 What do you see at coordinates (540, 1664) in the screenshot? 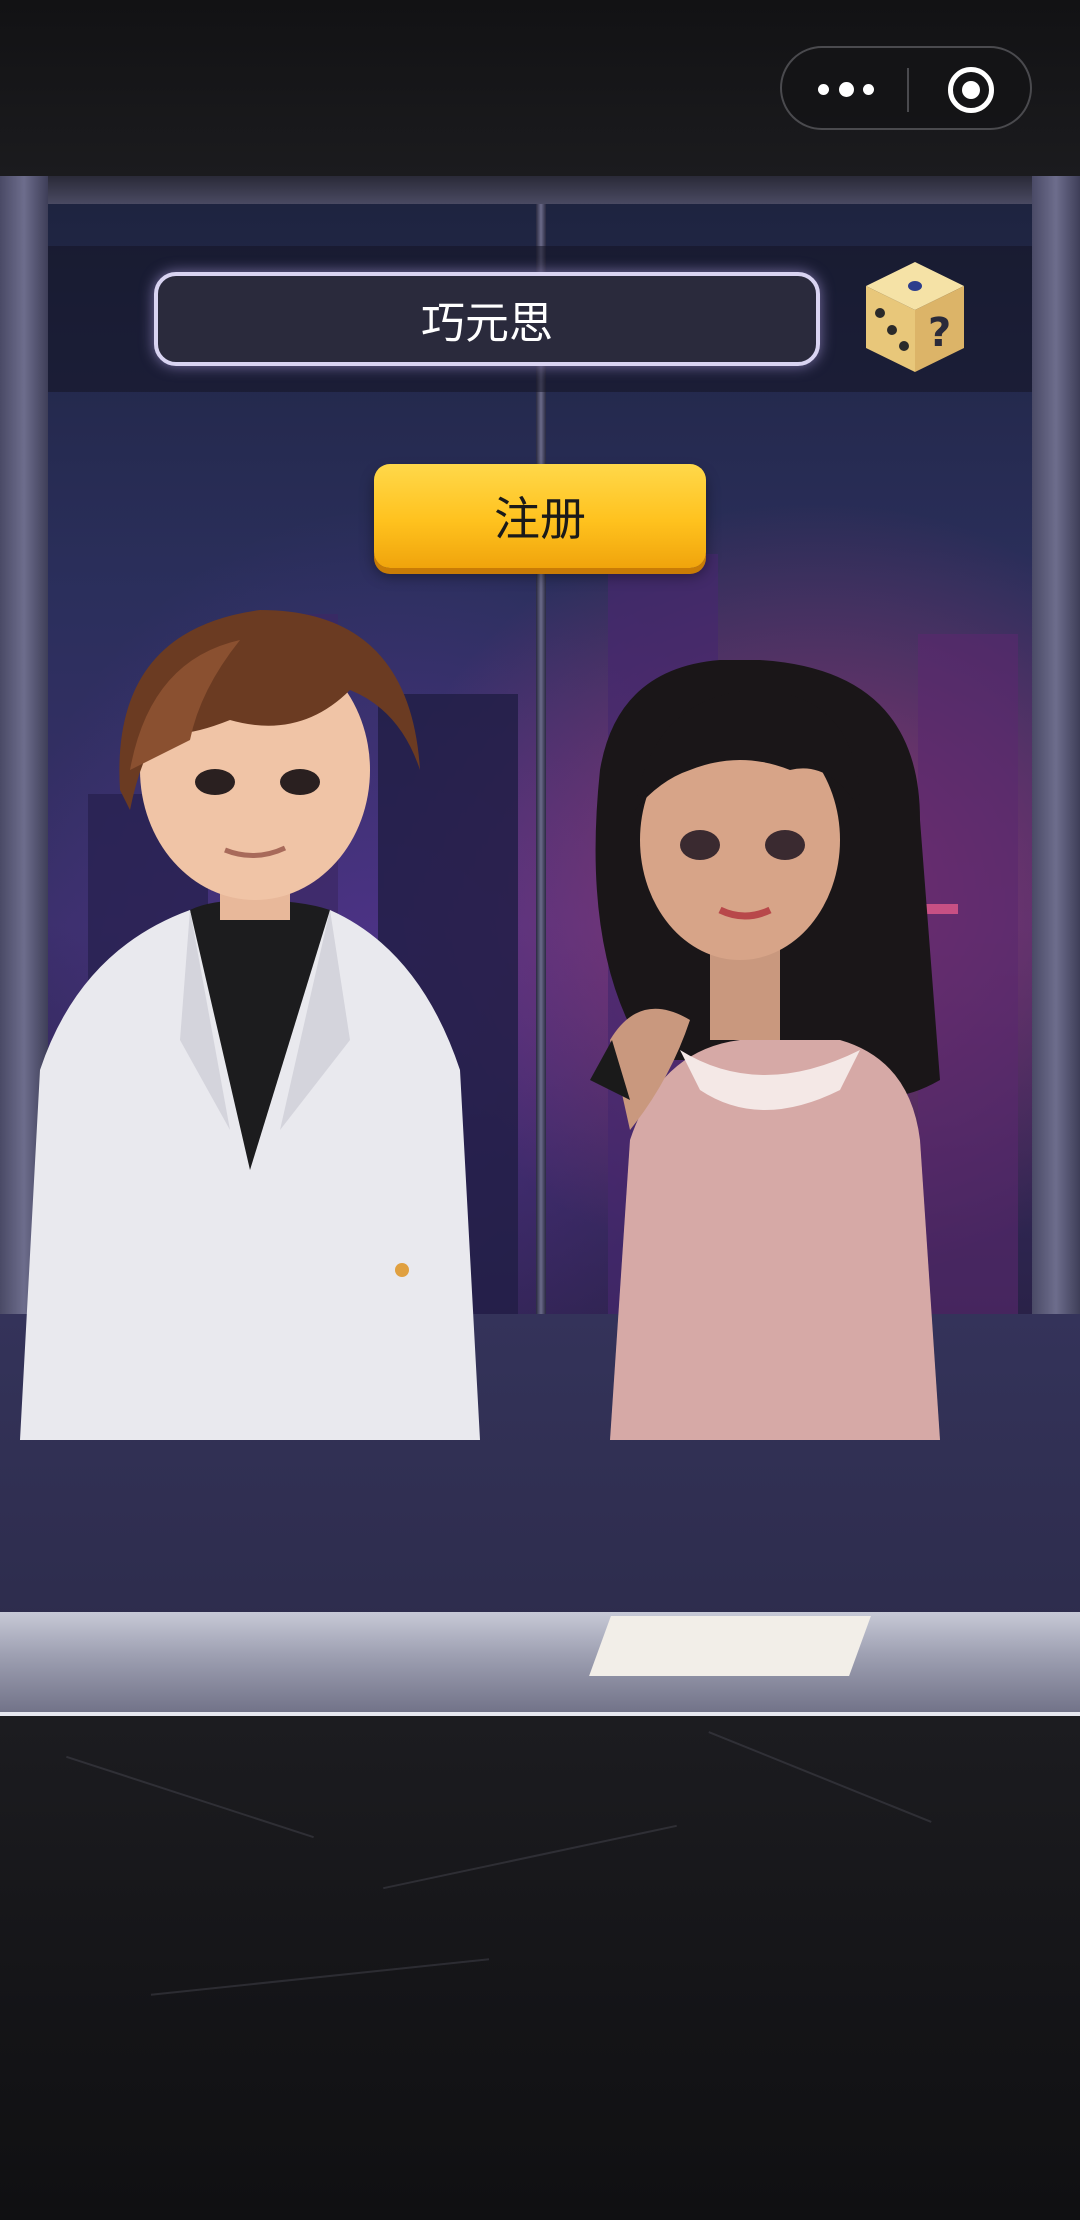
I see `counter-desk` at bounding box center [540, 1664].